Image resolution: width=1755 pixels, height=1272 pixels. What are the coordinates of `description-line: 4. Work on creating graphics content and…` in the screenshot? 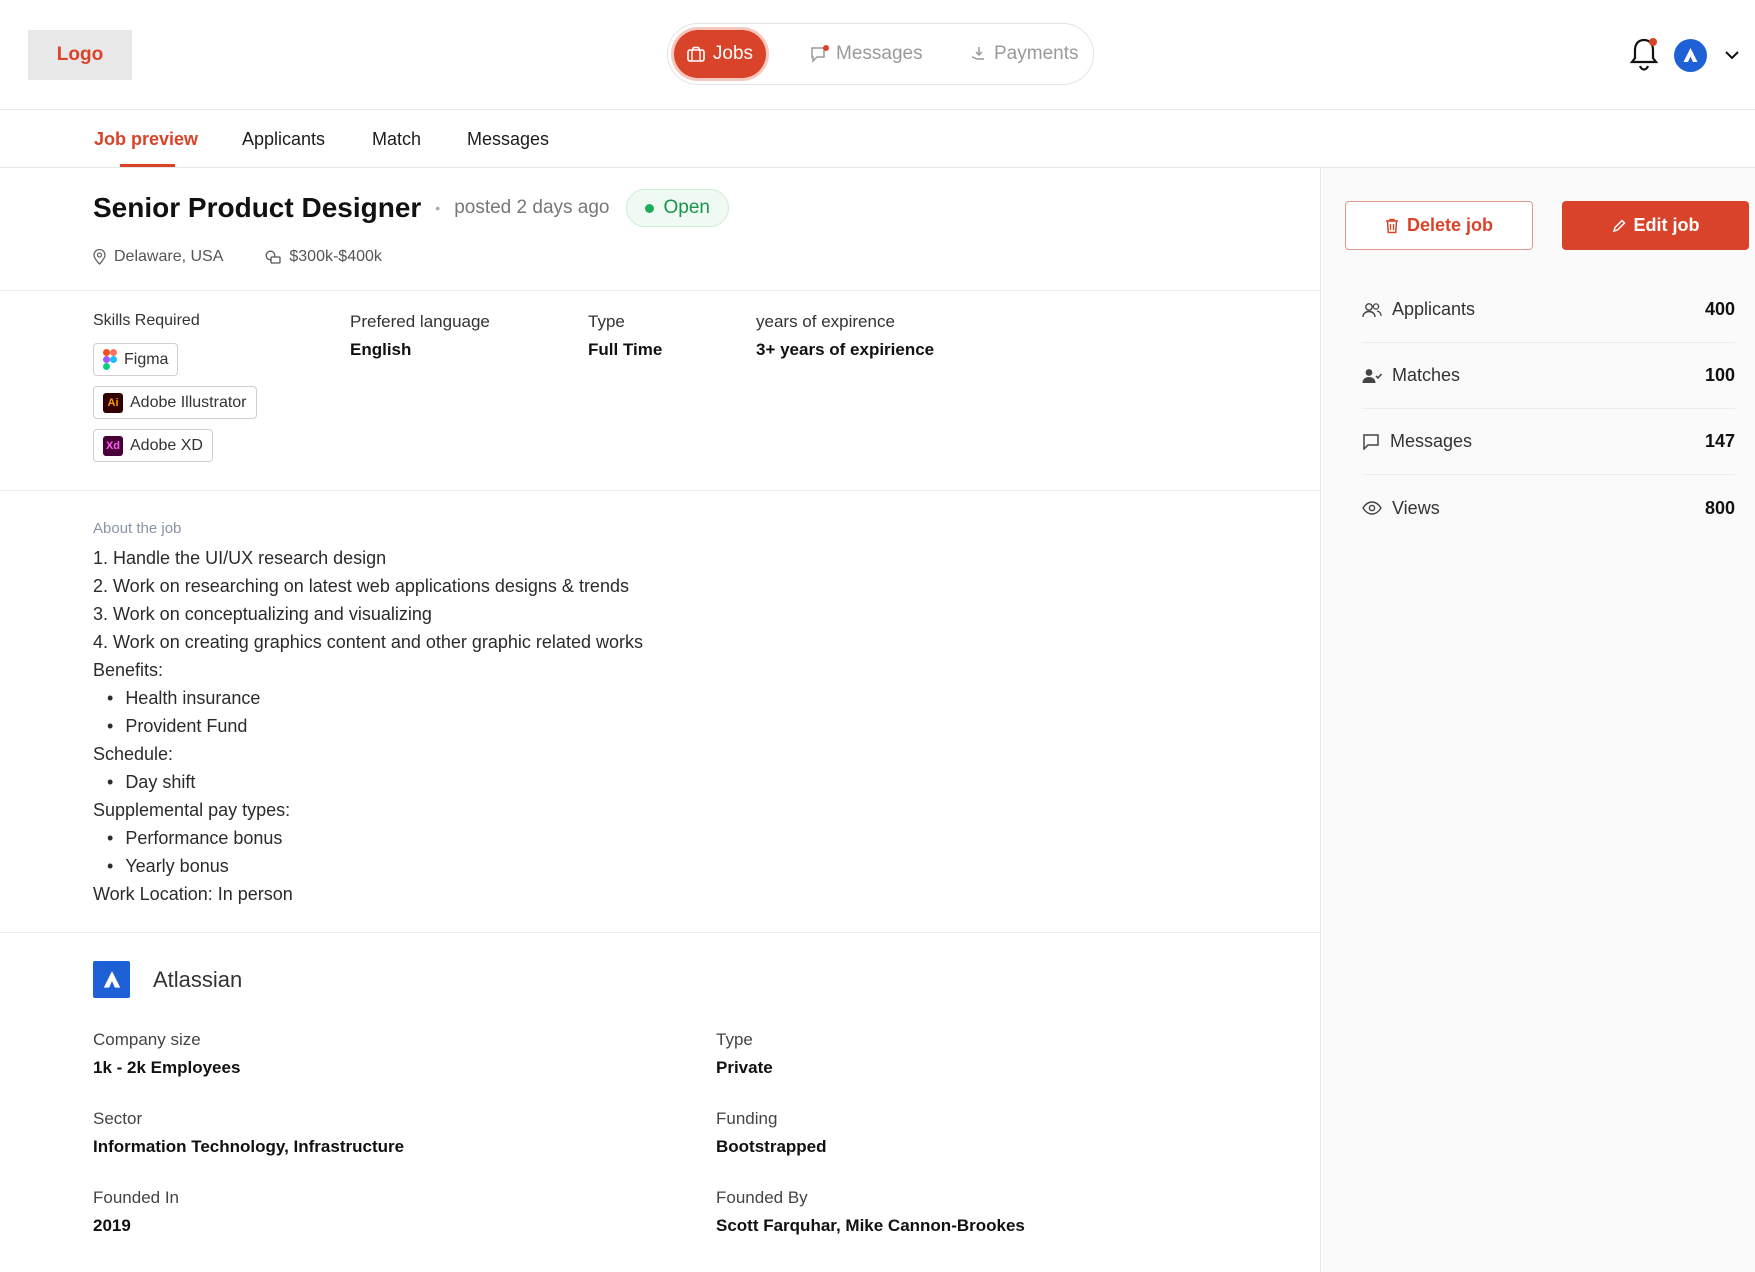 It's located at (368, 642).